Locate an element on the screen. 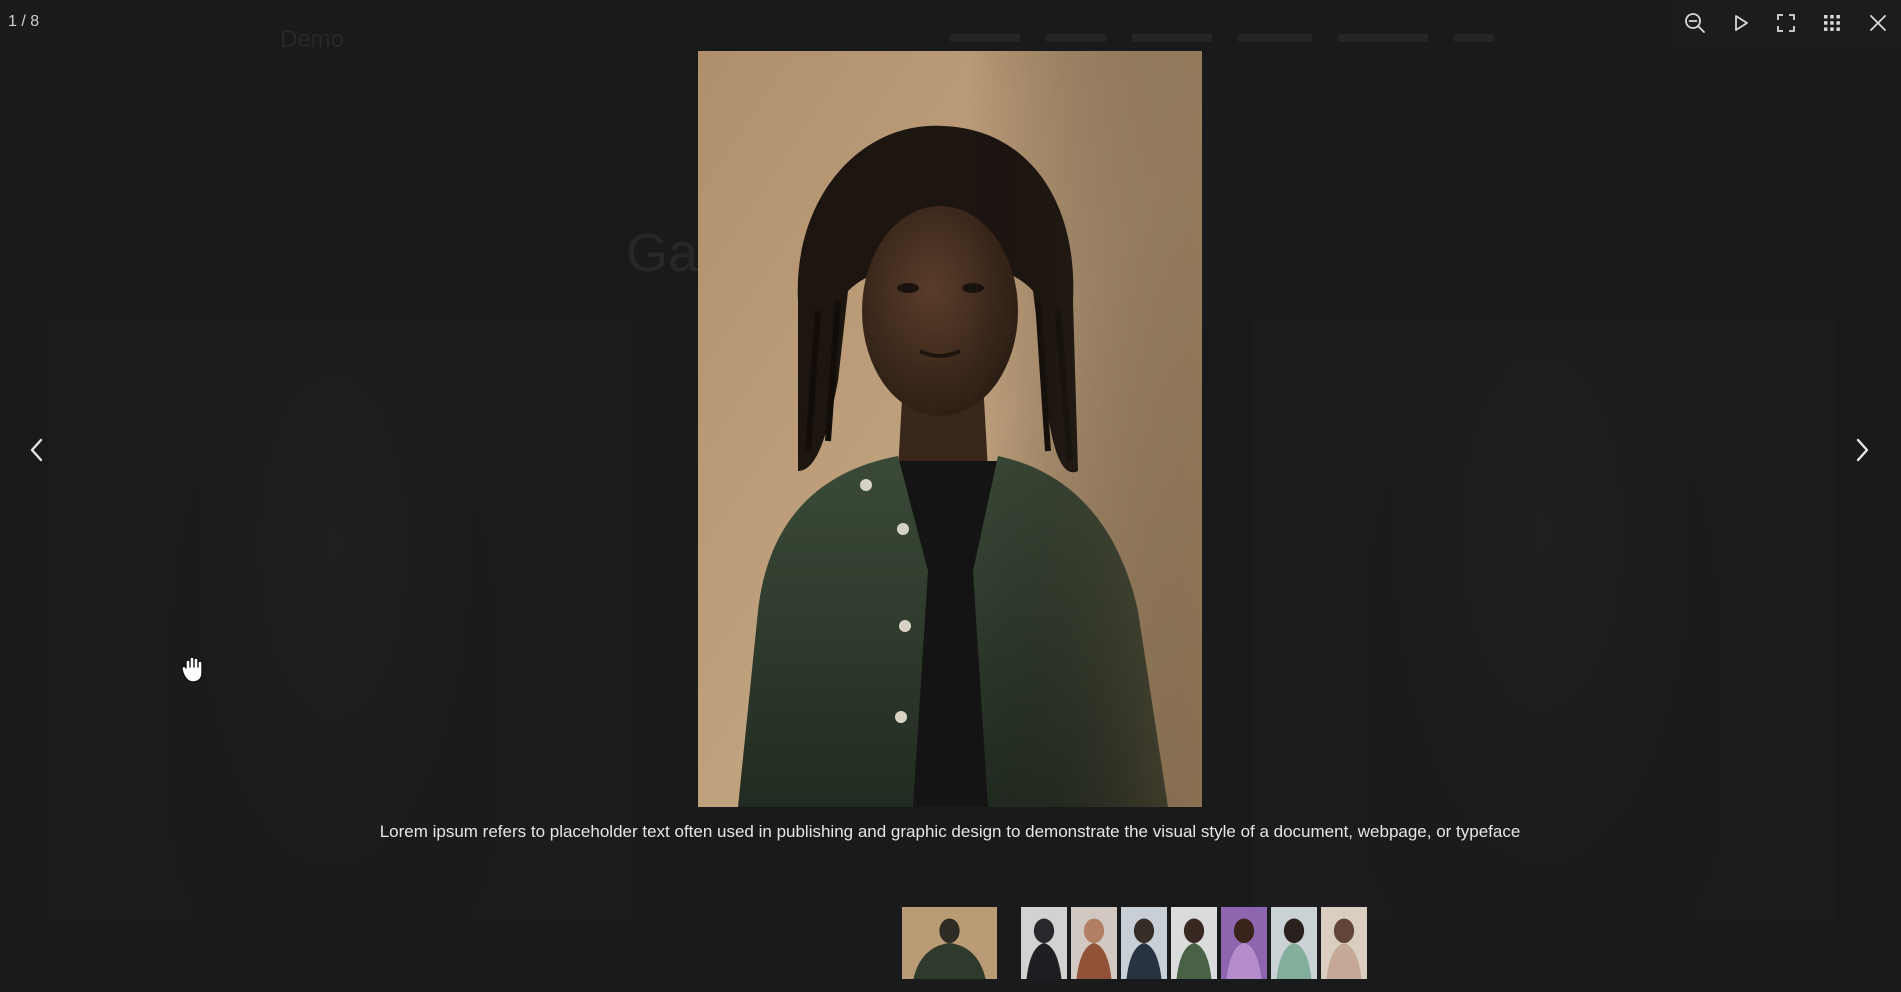 The image size is (1901, 992). slide-counter: 1 / 8 is located at coordinates (24, 21).